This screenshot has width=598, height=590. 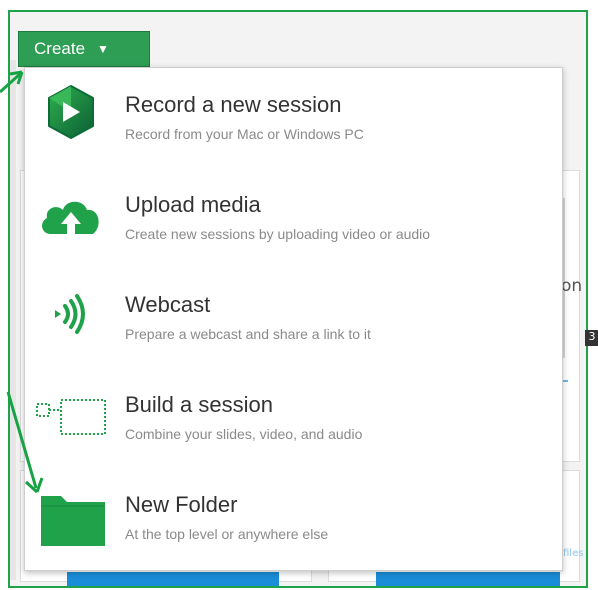 I want to click on background-duration-badge: 3, so click(x=591, y=338).